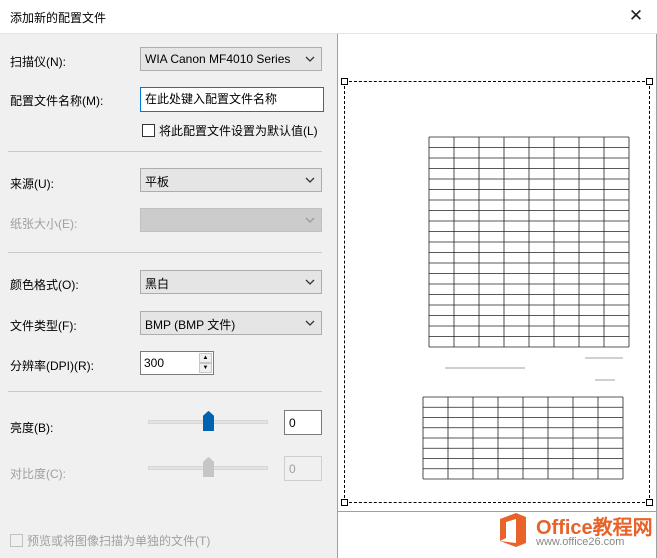  Describe the element at coordinates (119, 541) in the screenshot. I see `preview-separate-label: 预览或将图像扫描为单独的文件(T)` at that location.